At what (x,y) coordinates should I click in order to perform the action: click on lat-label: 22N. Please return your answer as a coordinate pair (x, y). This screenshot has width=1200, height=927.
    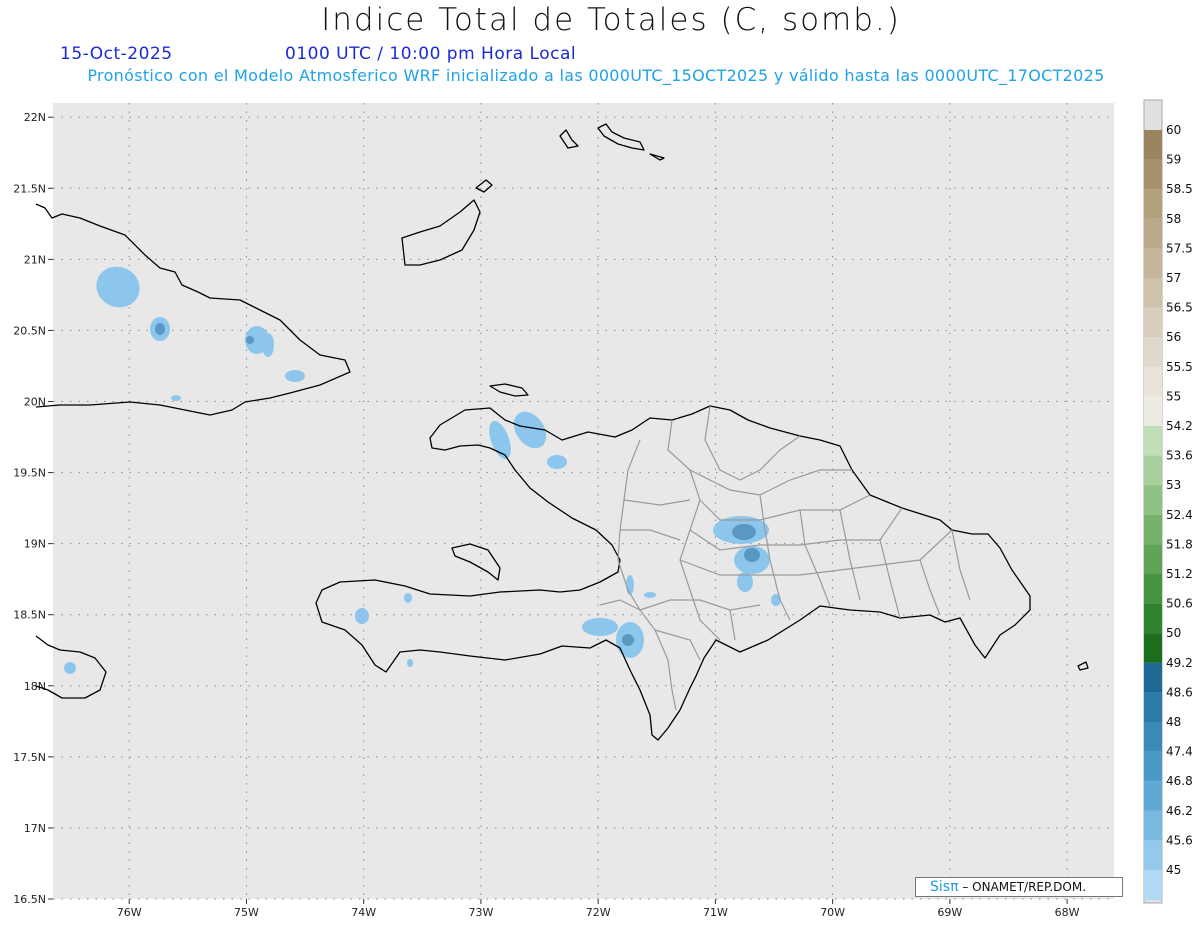
    Looking at the image, I should click on (35, 117).